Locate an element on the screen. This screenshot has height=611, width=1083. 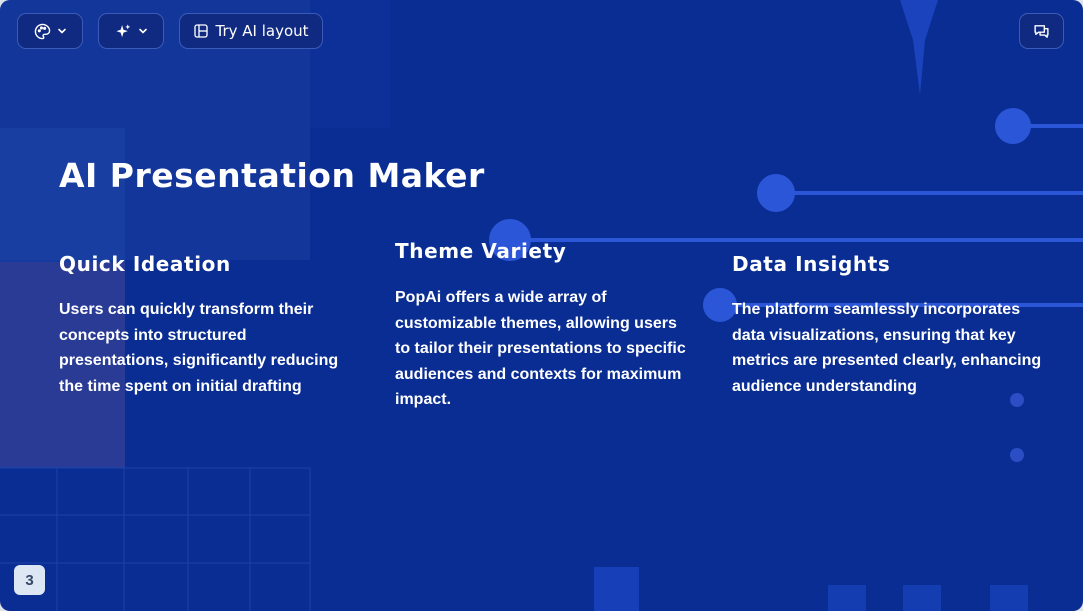
palette-icon is located at coordinates (42, 31).